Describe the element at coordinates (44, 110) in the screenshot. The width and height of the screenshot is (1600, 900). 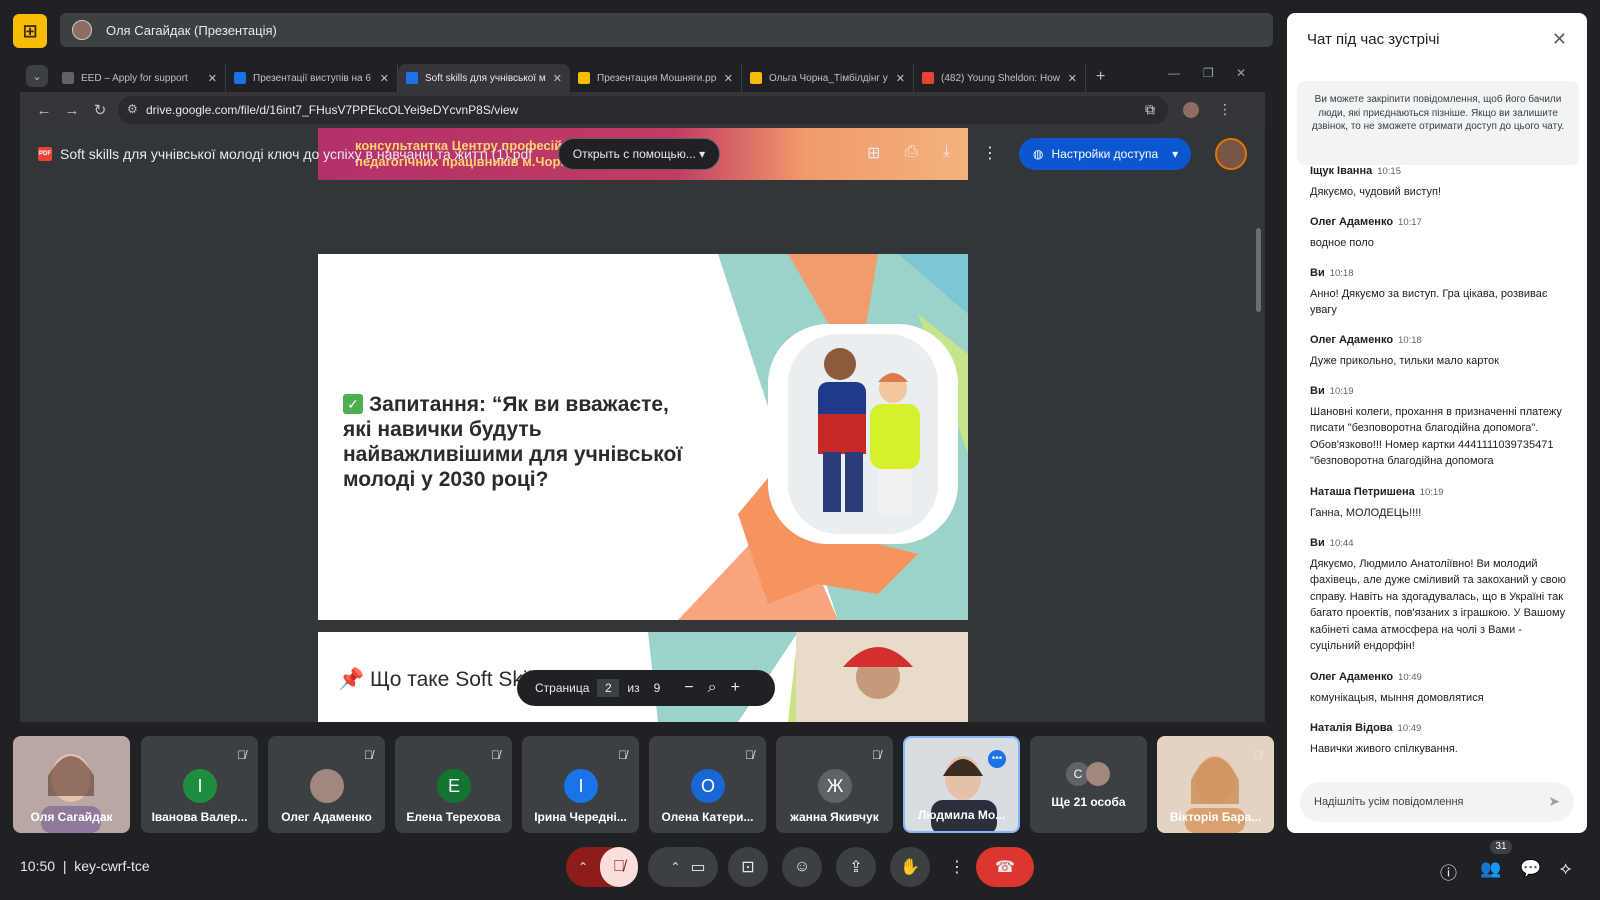
I see `back-icon: ←` at that location.